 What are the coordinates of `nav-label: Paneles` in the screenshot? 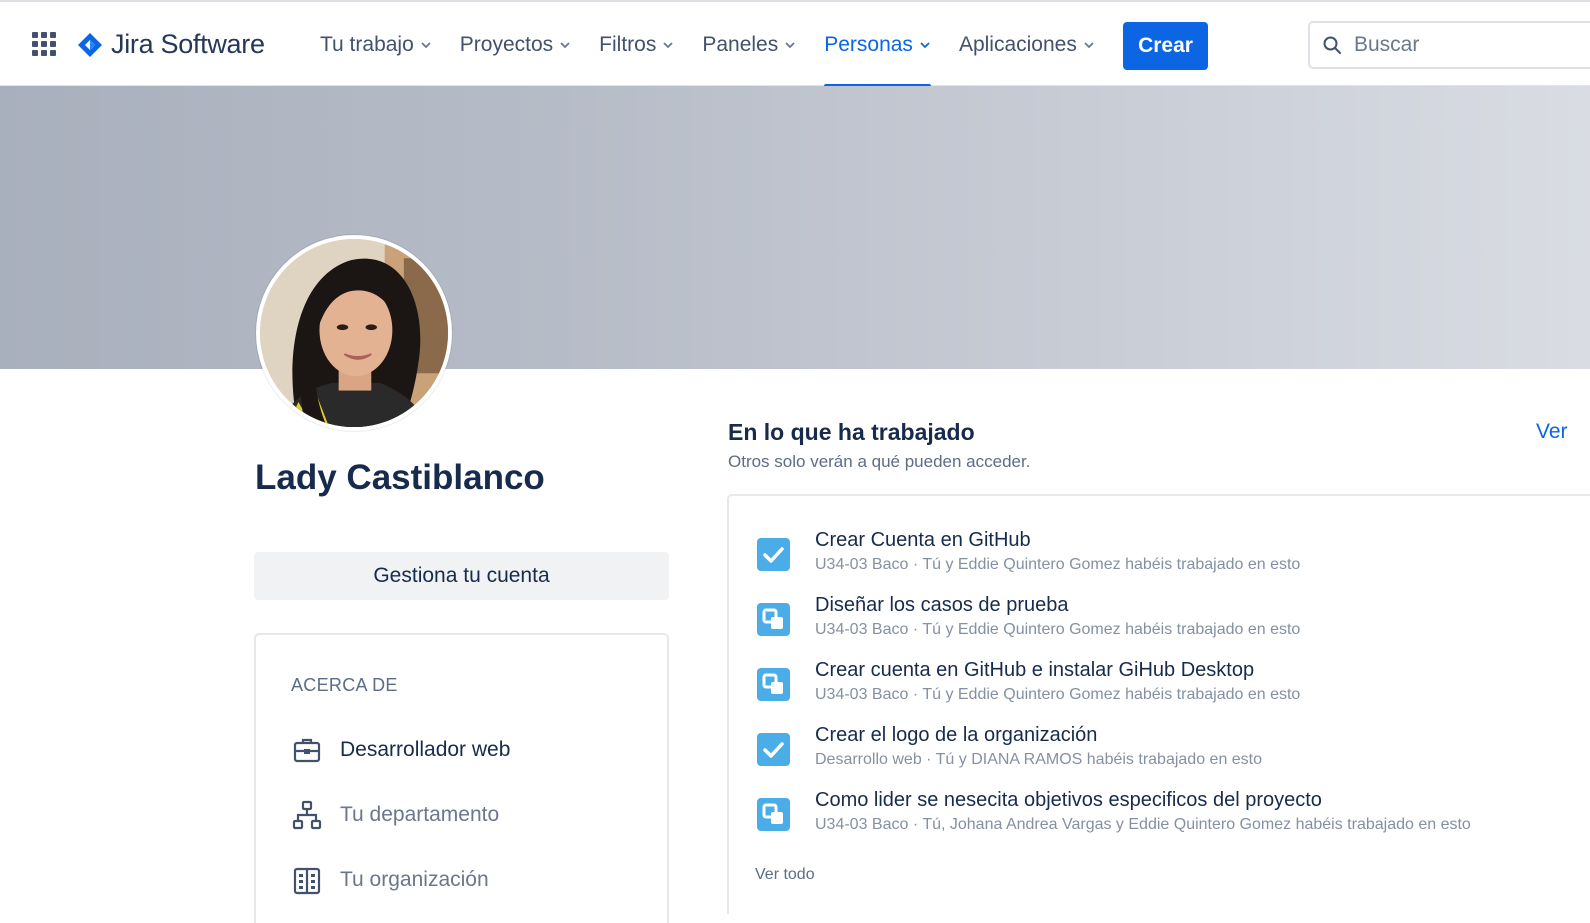 It's located at (740, 44).